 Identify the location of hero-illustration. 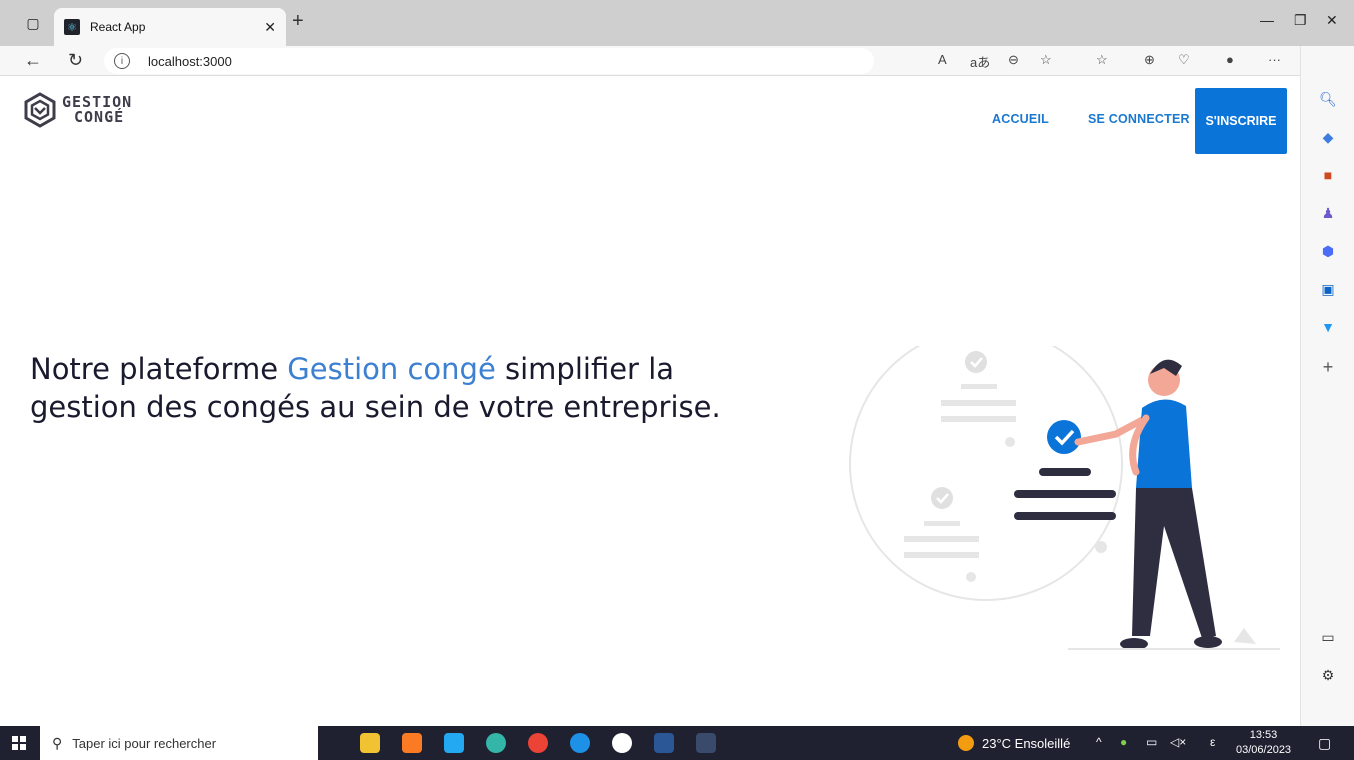
(1064, 498).